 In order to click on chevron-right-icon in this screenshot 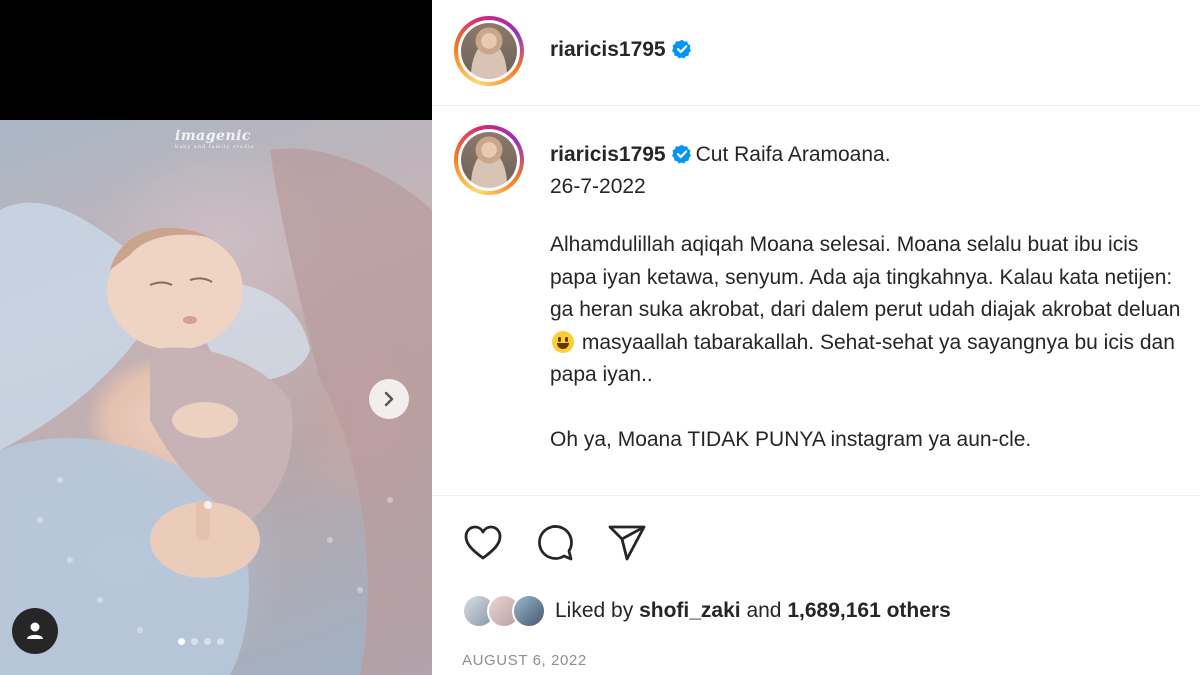, I will do `click(389, 399)`.